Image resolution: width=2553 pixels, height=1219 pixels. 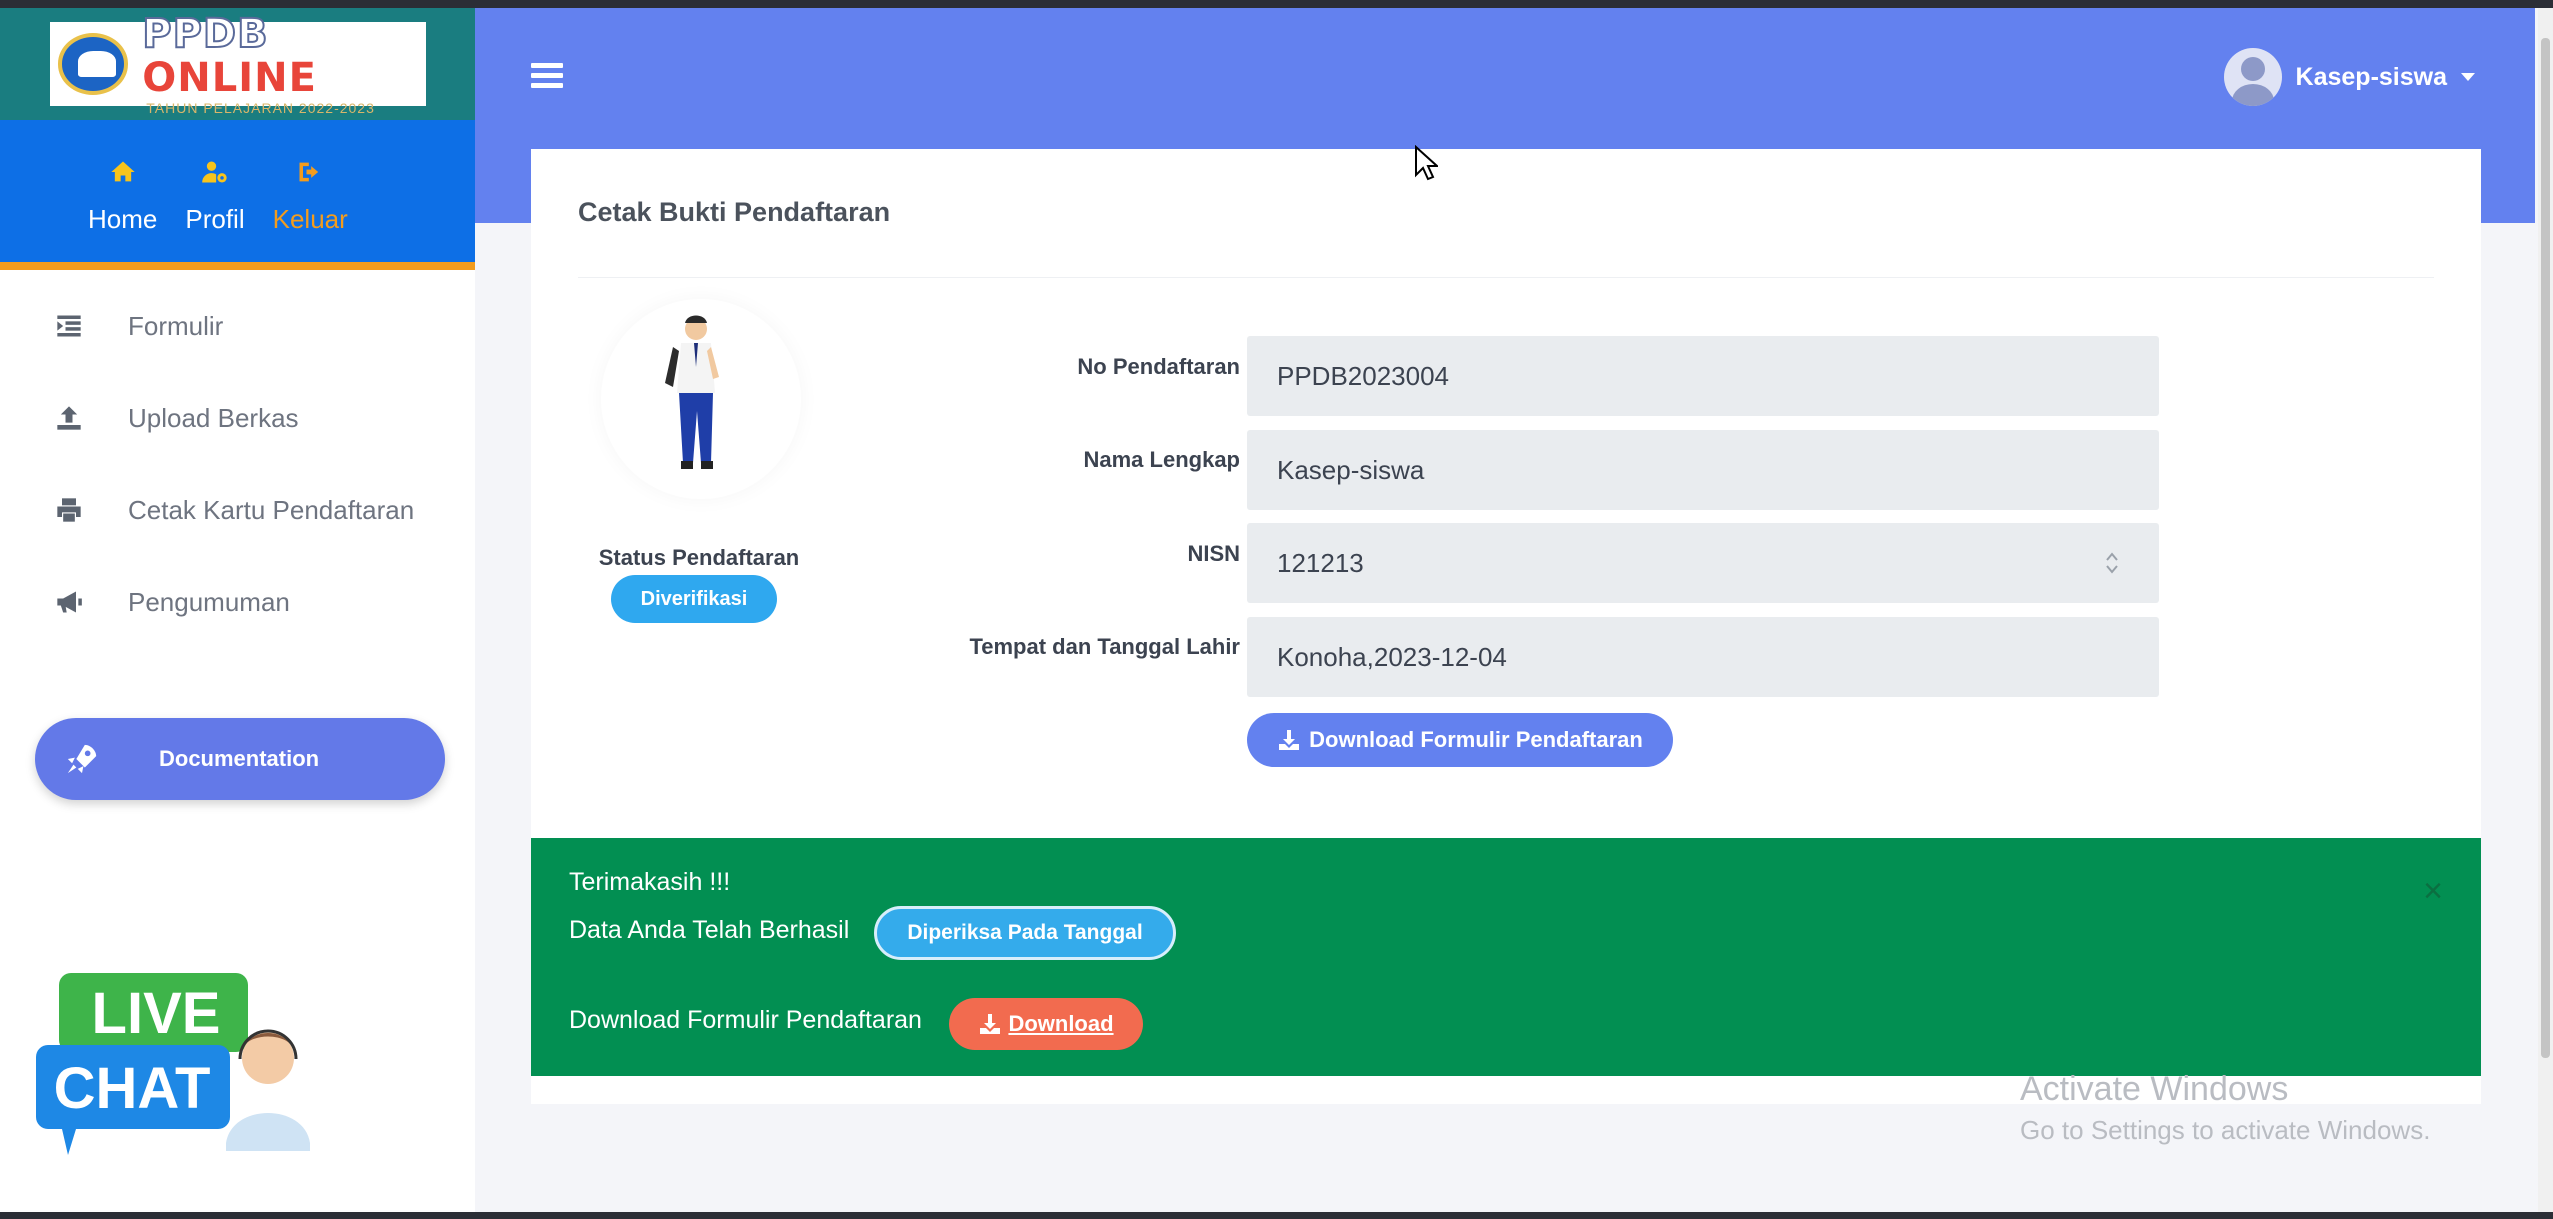 What do you see at coordinates (699, 557) in the screenshot?
I see `status-label: Status Pendaftaran` at bounding box center [699, 557].